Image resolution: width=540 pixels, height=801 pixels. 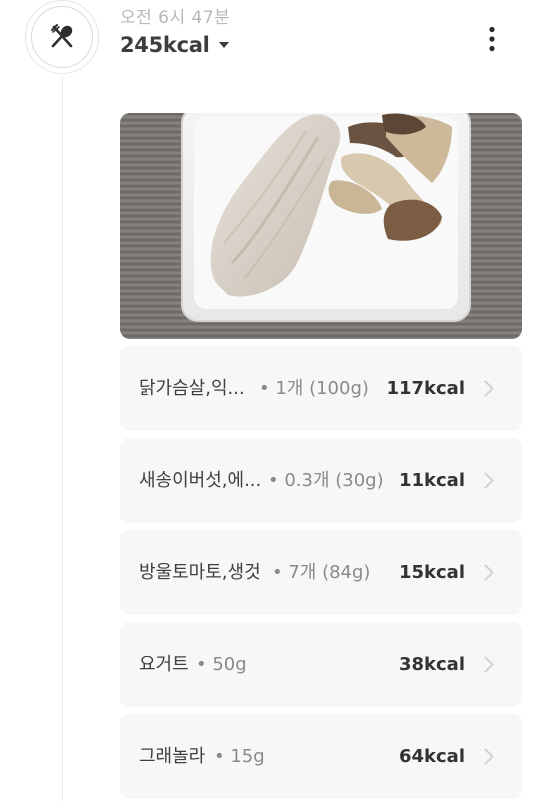 What do you see at coordinates (431, 664) in the screenshot?
I see `food-kcal: 38kcal` at bounding box center [431, 664].